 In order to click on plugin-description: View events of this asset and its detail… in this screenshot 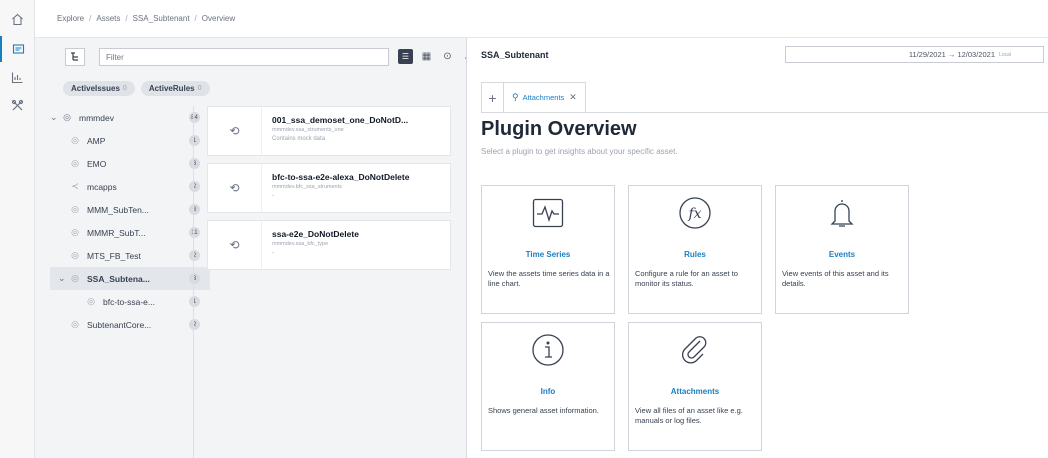, I will do `click(835, 278)`.